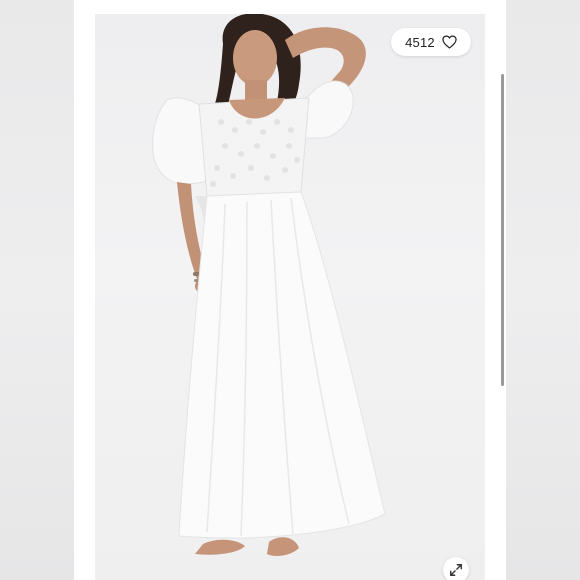 The image size is (580, 580). Describe the element at coordinates (37, 290) in the screenshot. I see `blurred-background-left` at that location.